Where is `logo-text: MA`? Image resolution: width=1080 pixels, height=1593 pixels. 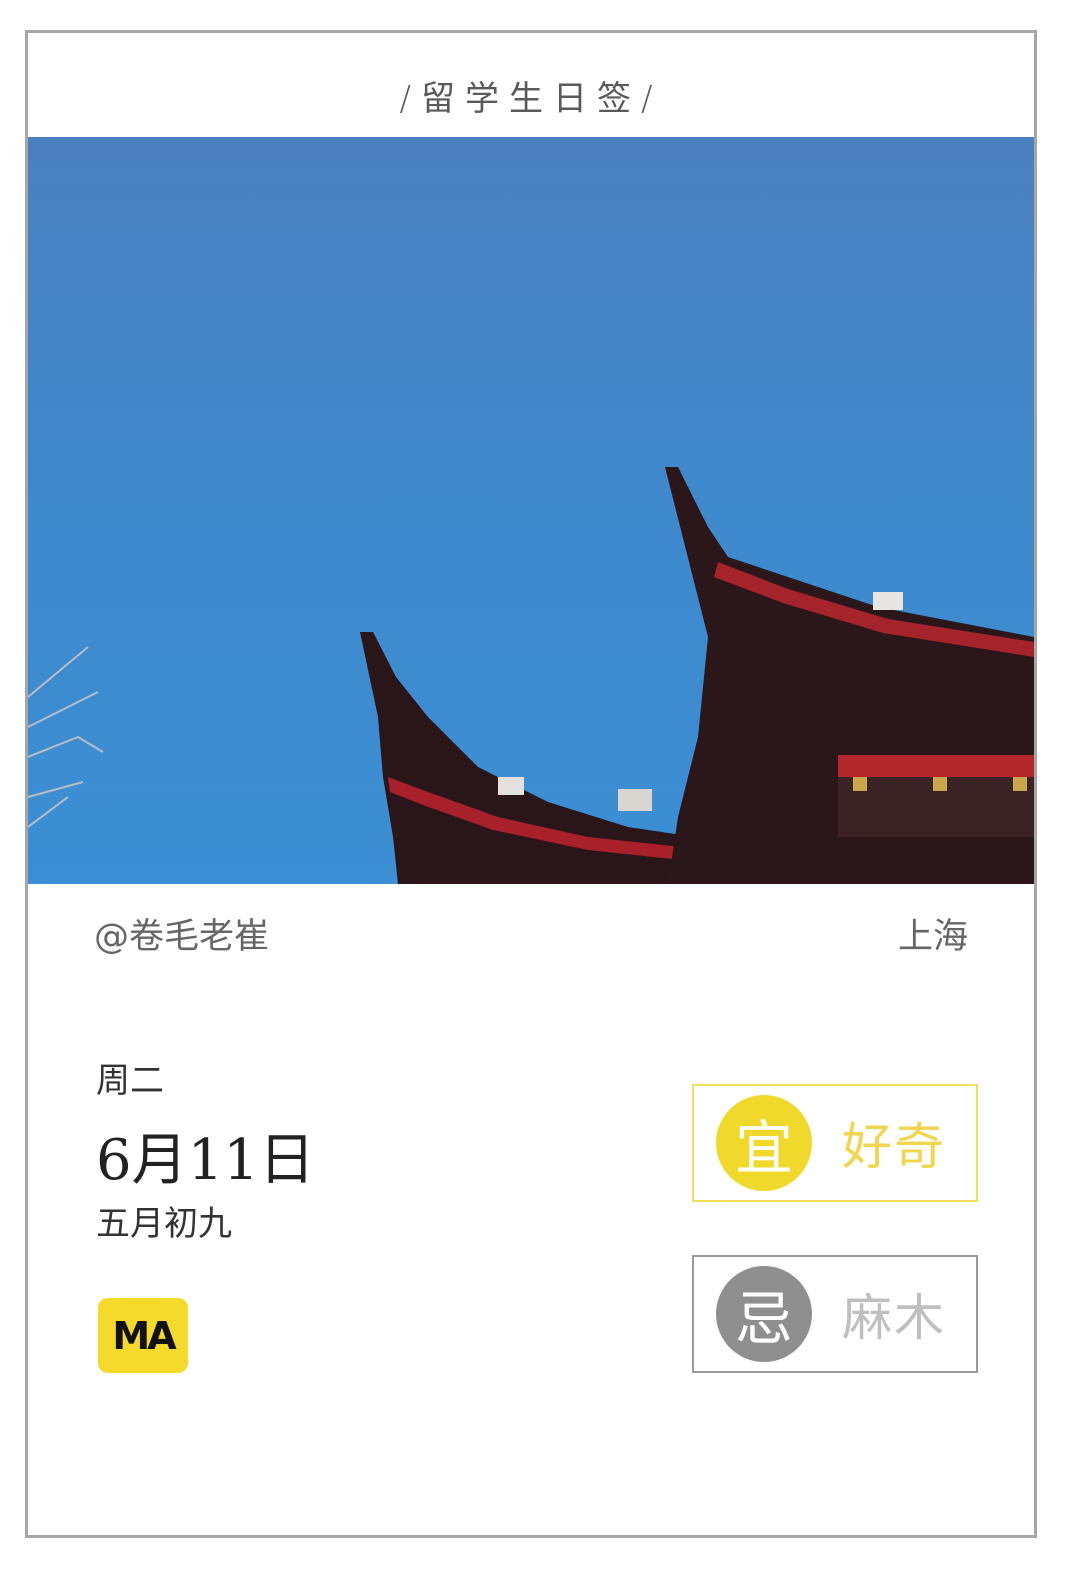 logo-text: MA is located at coordinates (144, 1335).